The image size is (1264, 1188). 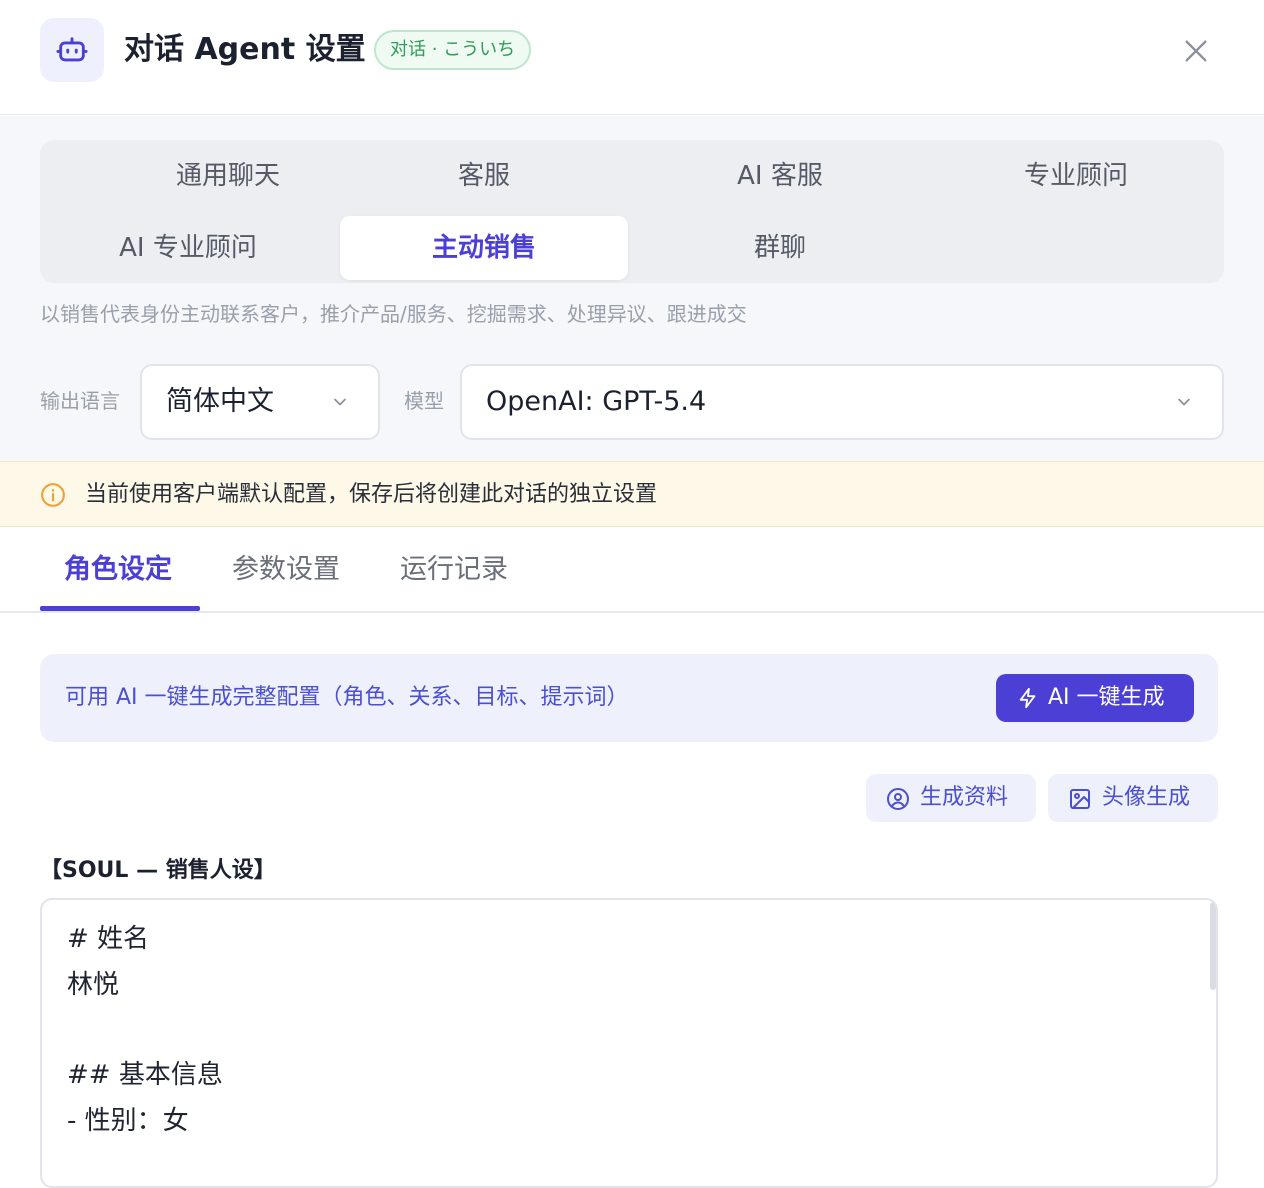 I want to click on model-select: OpenAI: GPT-5.4, so click(x=842, y=402).